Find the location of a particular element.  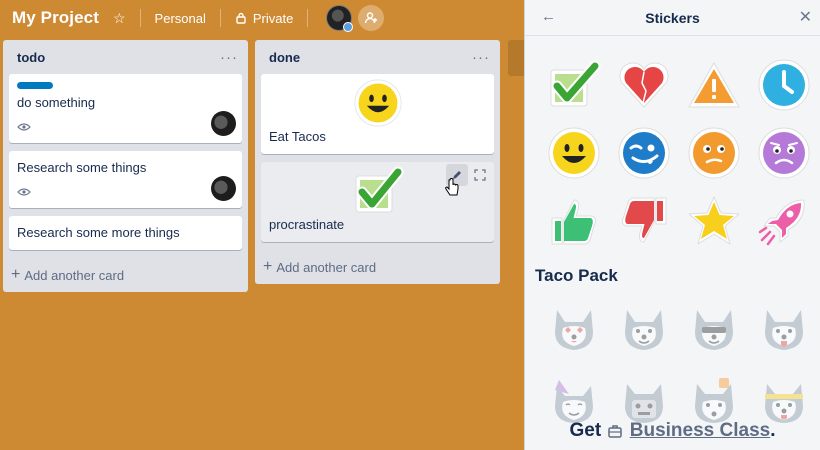

board-header: My Project ☆ Personal Private is located at coordinates (262, 18).